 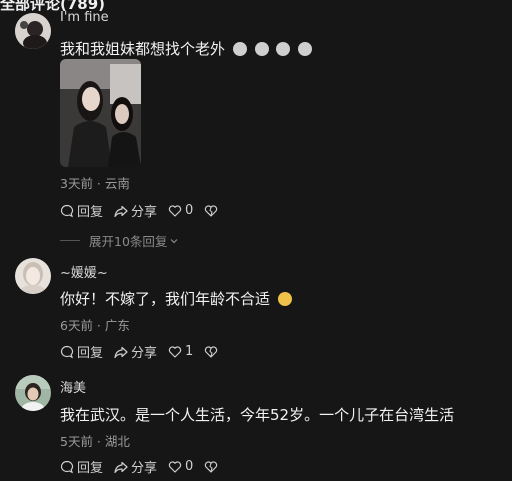 What do you see at coordinates (189, 351) in the screenshot?
I see `like-count: 1` at bounding box center [189, 351].